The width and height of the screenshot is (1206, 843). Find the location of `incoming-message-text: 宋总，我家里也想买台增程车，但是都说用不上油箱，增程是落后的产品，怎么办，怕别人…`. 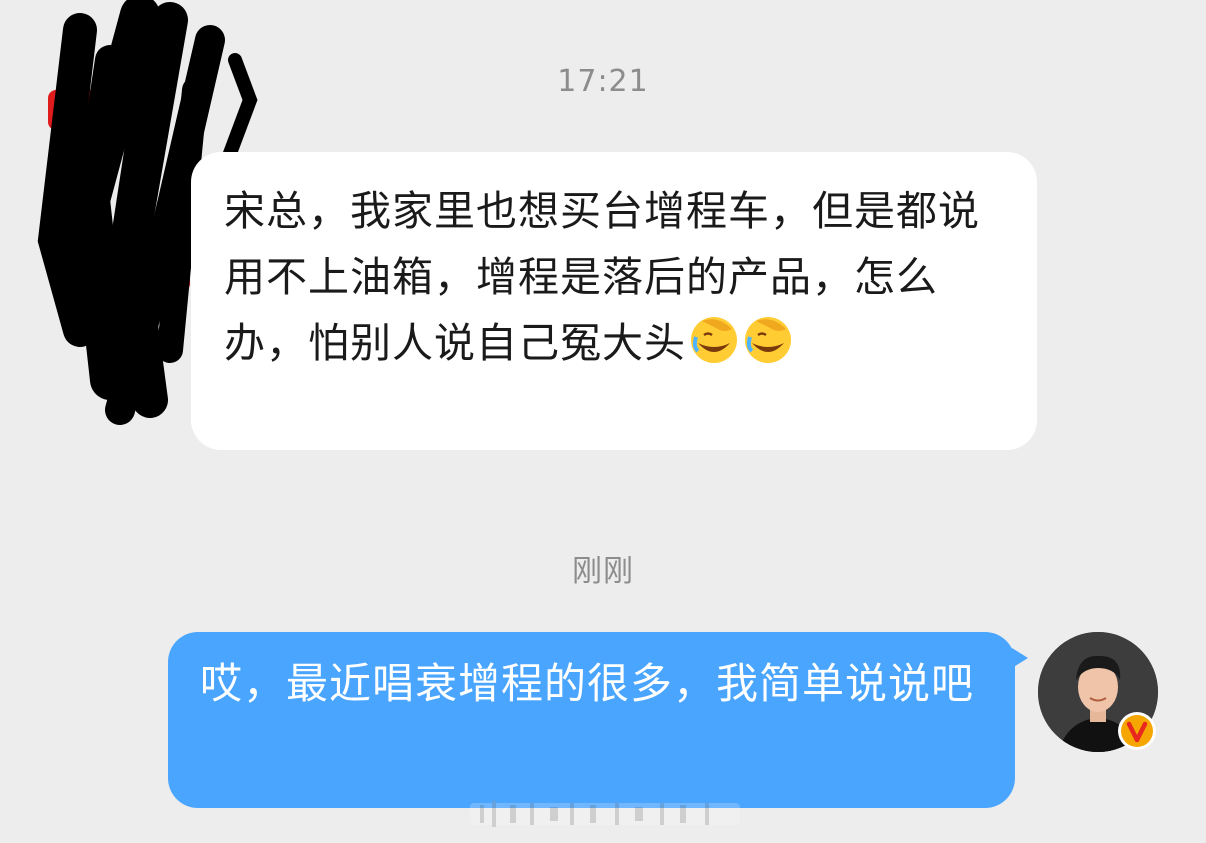

incoming-message-text: 宋总，我家里也想买台增程车，但是都说用不上油箱，增程是落后的产品，怎么办，怕别人… is located at coordinates (602, 277).